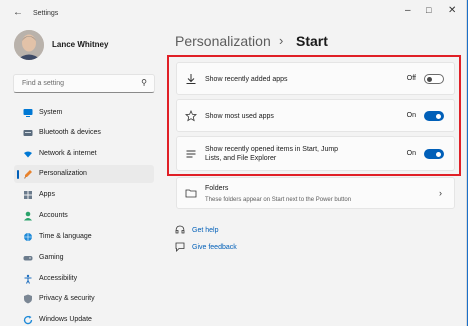 The height and width of the screenshot is (326, 468). Describe the element at coordinates (452, 10) in the screenshot. I see `close-icon: ✕` at that location.